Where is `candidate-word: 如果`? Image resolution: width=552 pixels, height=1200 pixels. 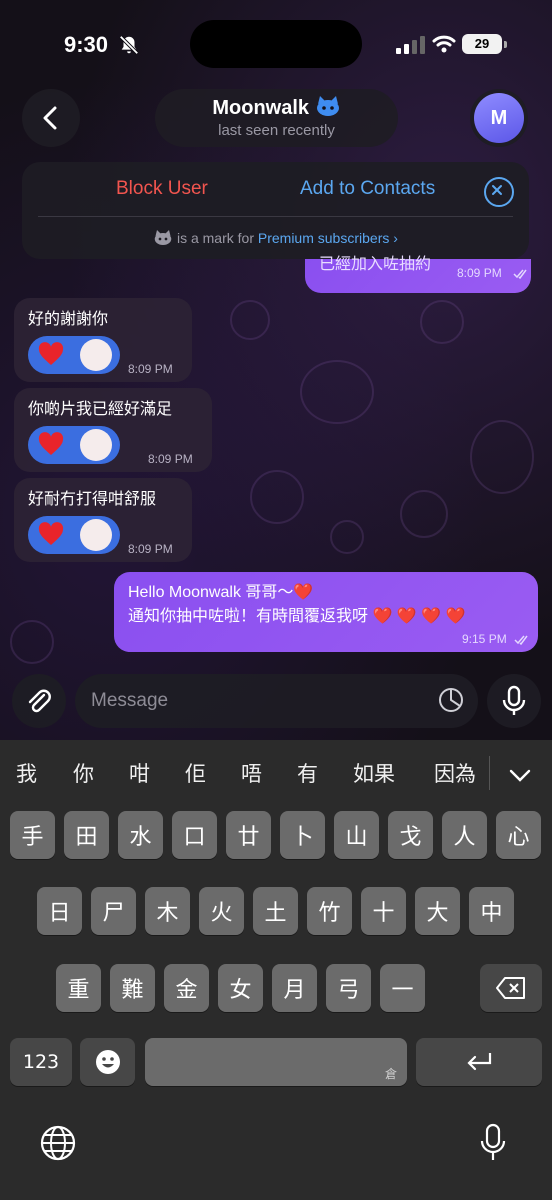 candidate-word: 如果 is located at coordinates (374, 773).